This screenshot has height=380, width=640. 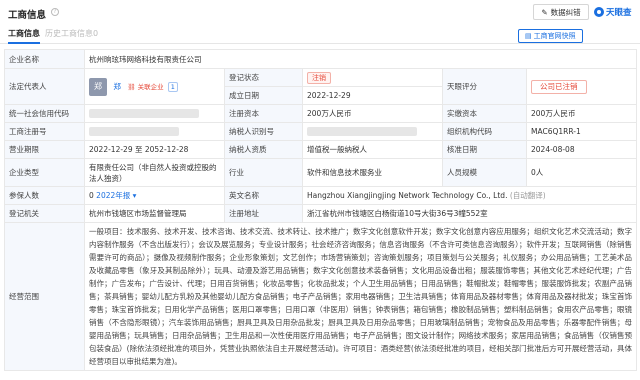 I want to click on term-label: 营业期限, so click(x=44, y=149).